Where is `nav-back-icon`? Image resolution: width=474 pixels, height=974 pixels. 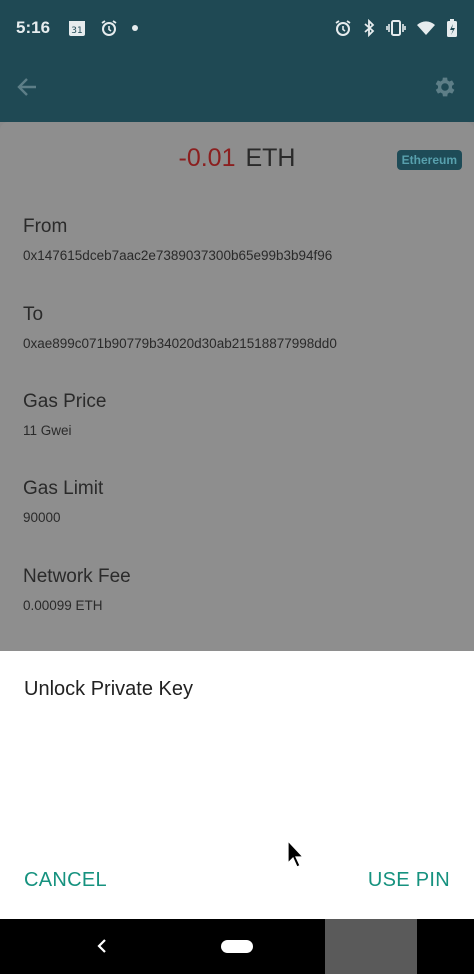 nav-back-icon is located at coordinates (102, 948).